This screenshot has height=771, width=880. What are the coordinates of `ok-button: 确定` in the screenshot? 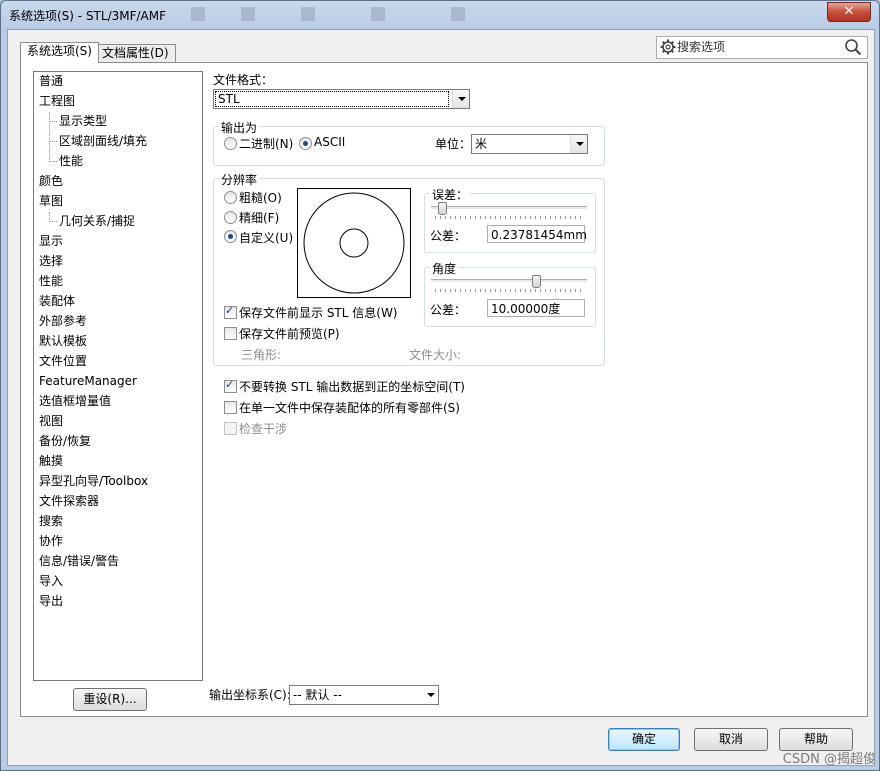 It's located at (644, 739).